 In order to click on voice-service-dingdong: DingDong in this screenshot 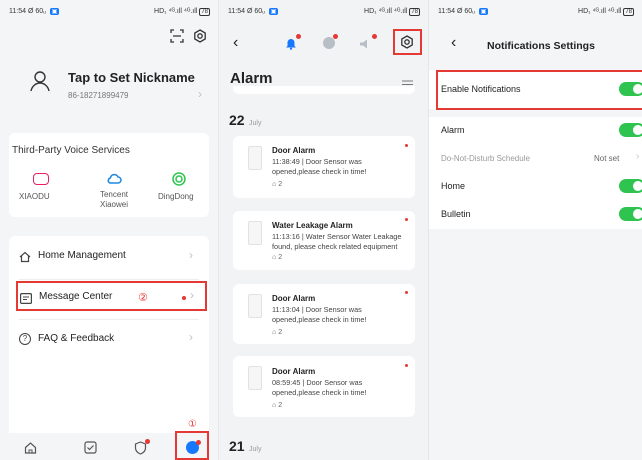, I will do `click(180, 192)`.